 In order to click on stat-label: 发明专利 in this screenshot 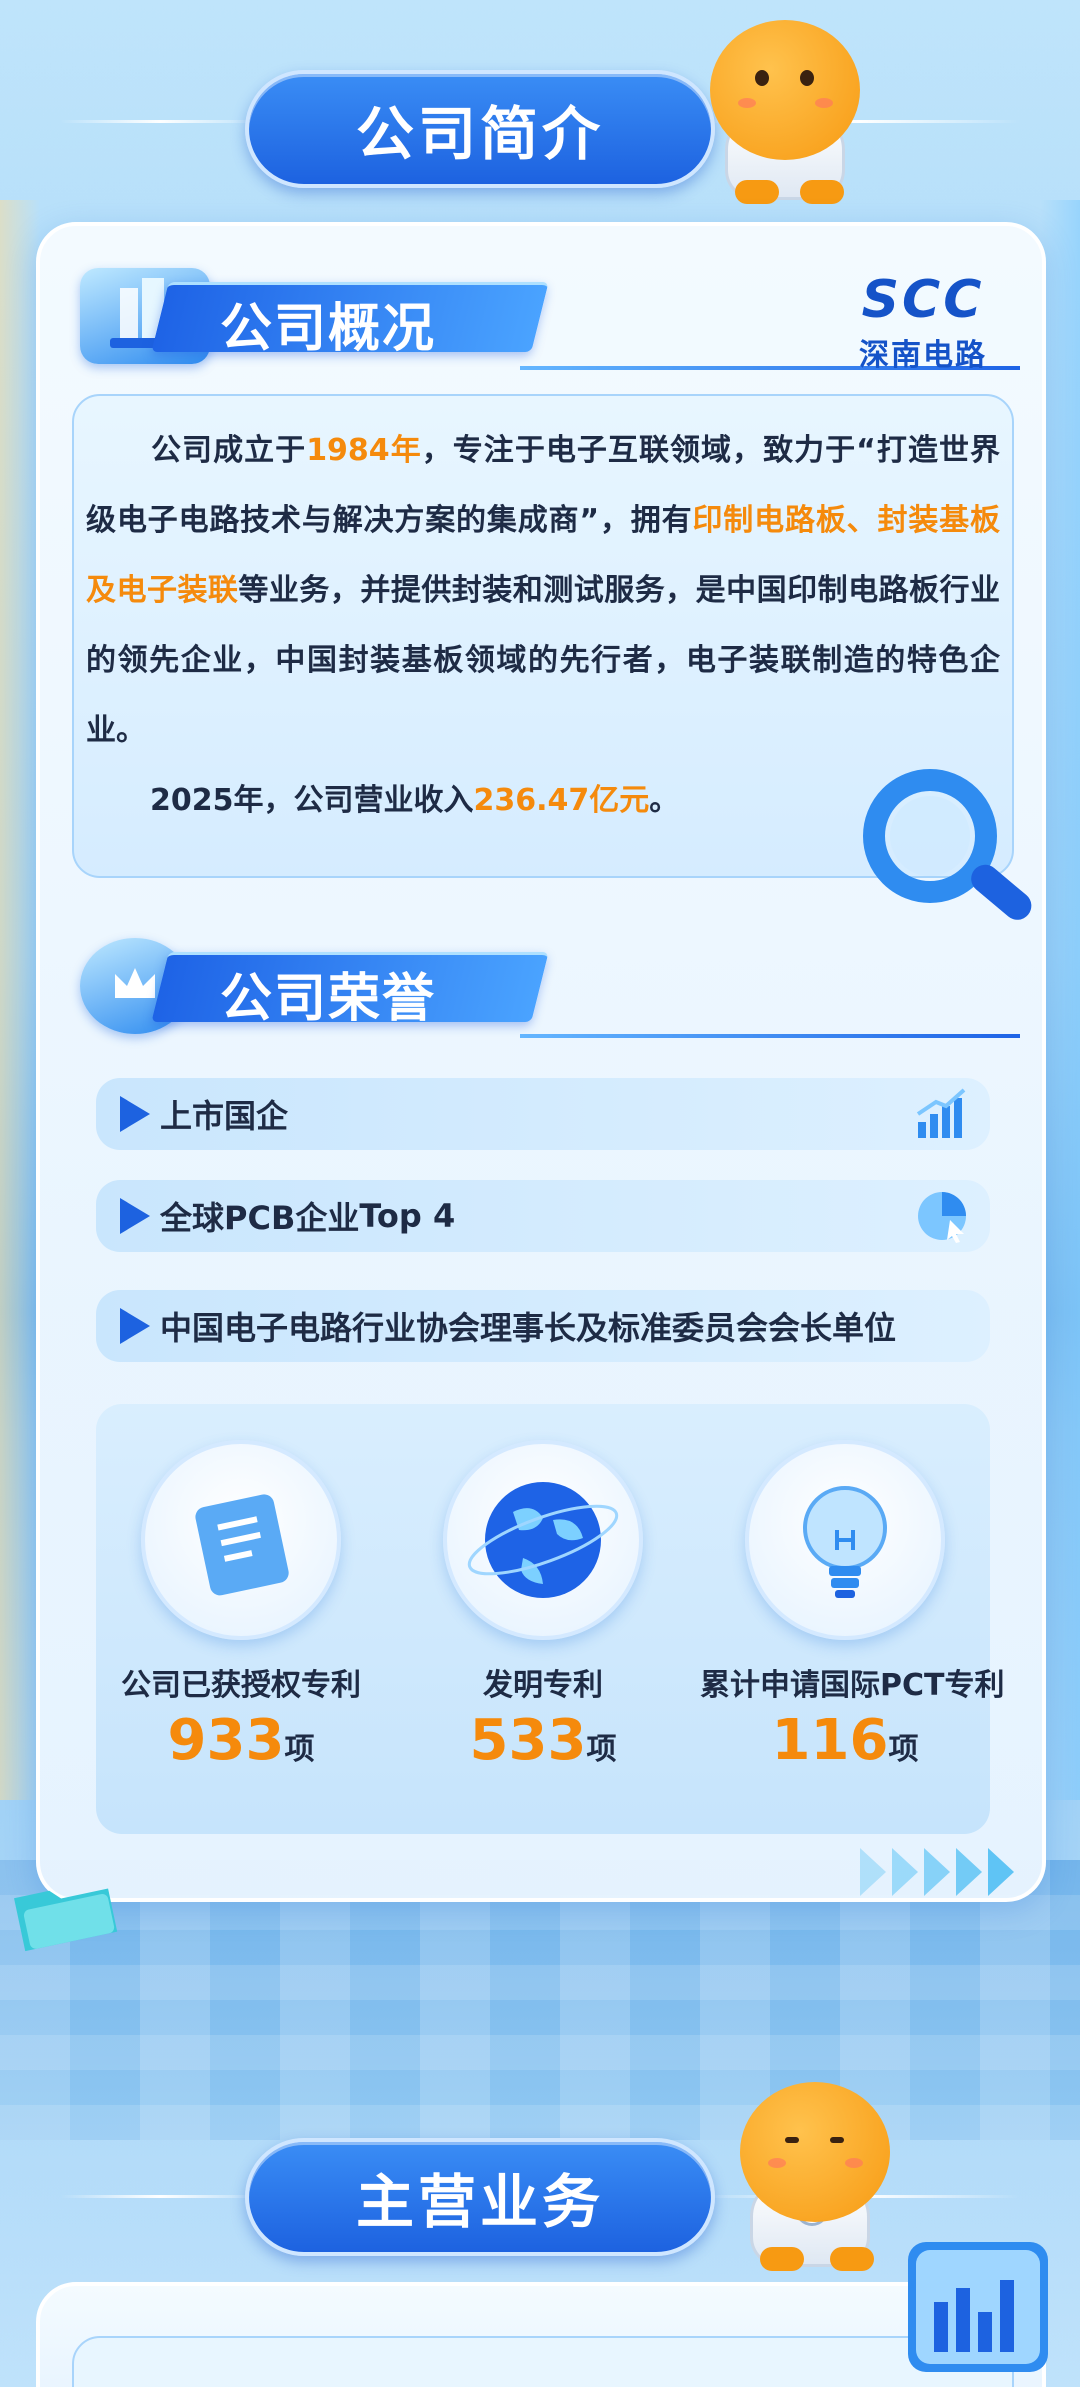, I will do `click(543, 1685)`.